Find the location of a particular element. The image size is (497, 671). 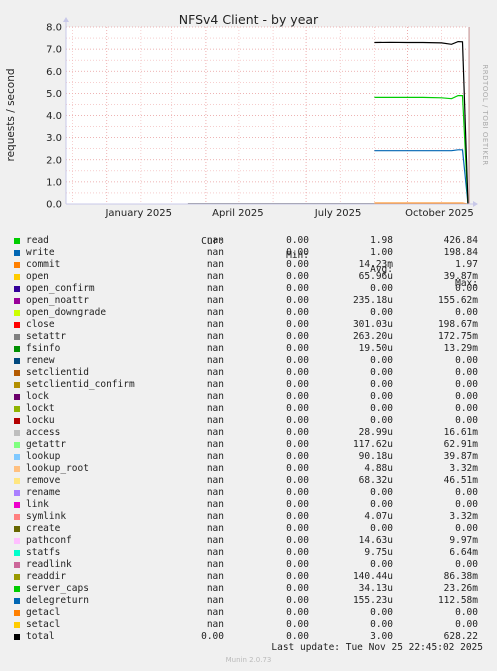

y-axis-label: requests / second is located at coordinates (11, 114).